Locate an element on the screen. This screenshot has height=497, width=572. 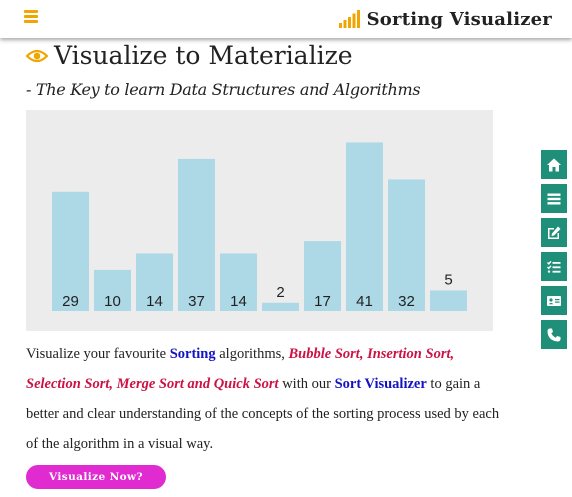
edit-icon is located at coordinates (554, 232).